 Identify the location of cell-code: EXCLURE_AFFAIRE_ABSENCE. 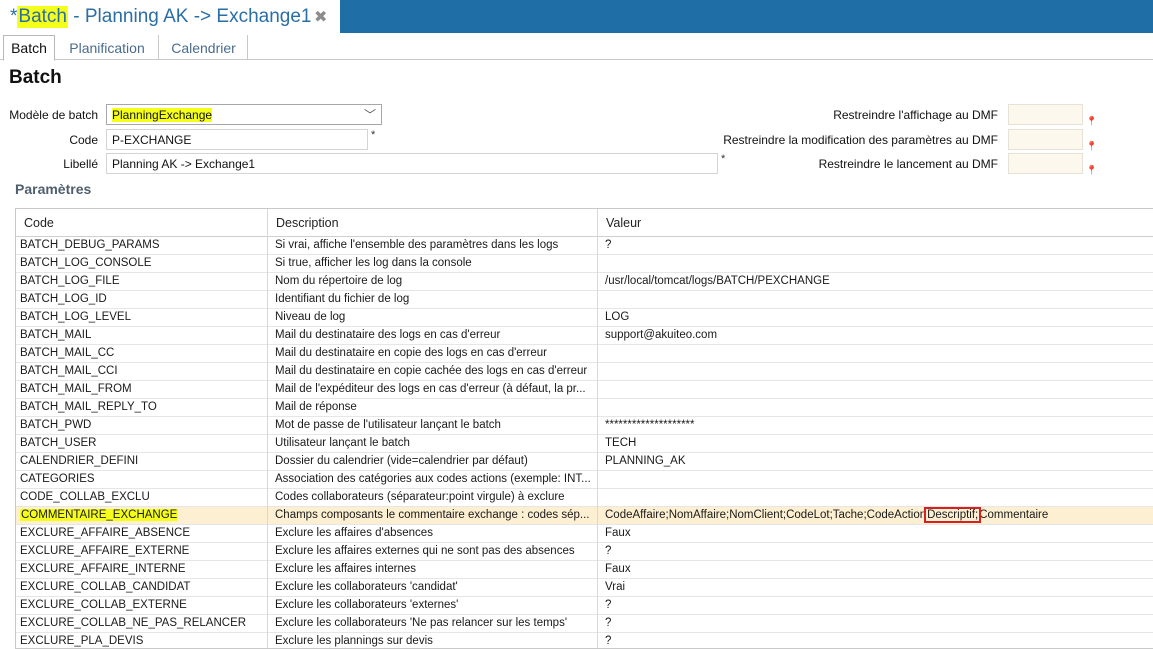
(142, 534).